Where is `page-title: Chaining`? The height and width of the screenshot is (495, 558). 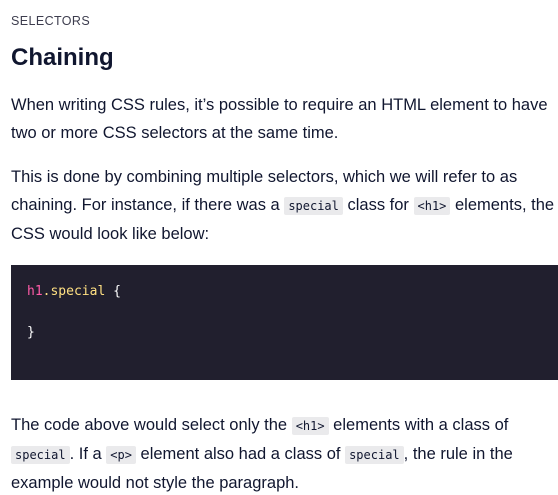 page-title: Chaining is located at coordinates (62, 57).